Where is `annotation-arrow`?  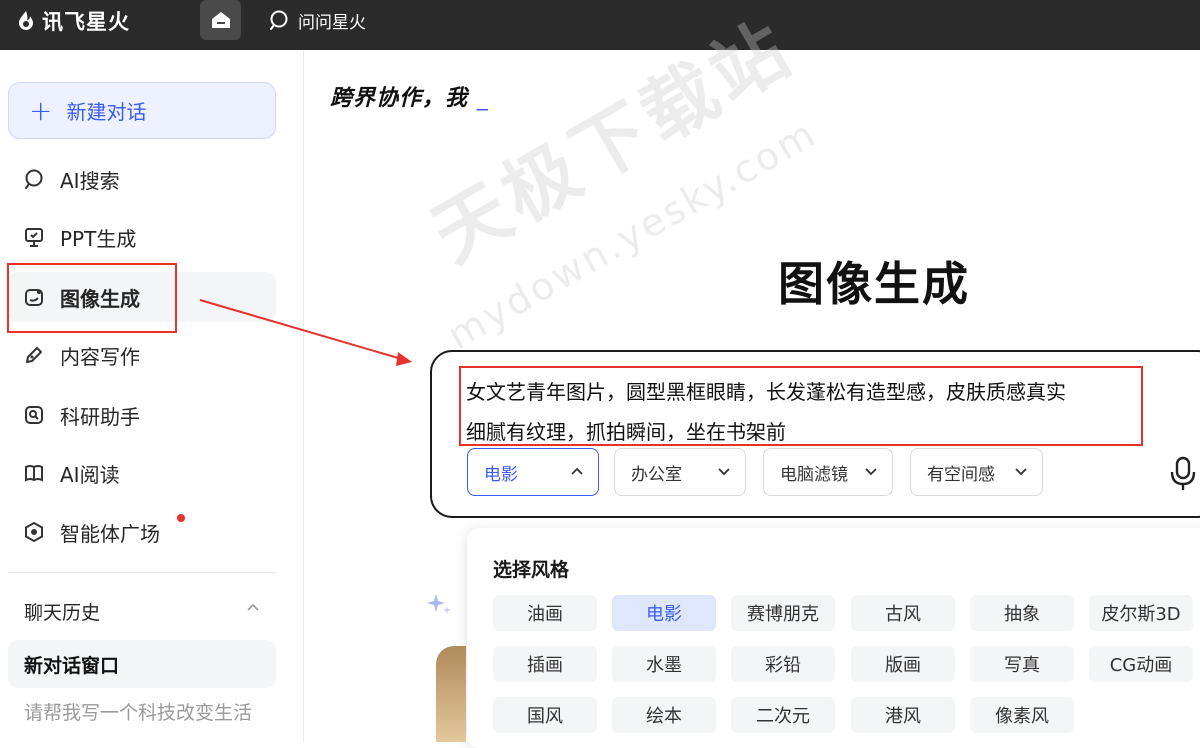
annotation-arrow is located at coordinates (305, 332).